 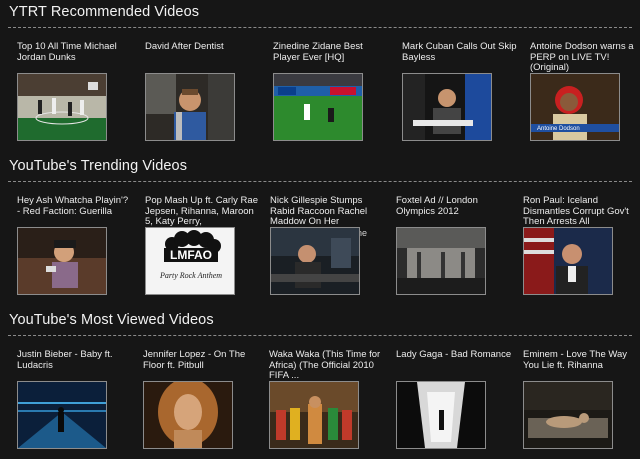 I want to click on logo-subtext: Party Rock Anthem, so click(x=190, y=275).